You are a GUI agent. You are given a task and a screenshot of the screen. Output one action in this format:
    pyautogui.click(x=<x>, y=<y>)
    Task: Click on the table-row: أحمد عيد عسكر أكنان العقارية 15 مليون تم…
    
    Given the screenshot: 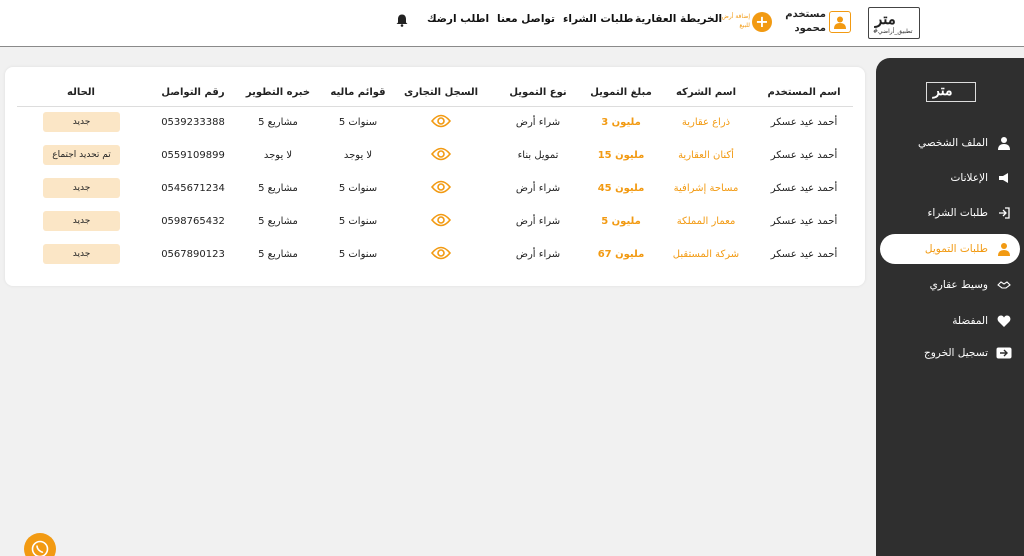 What is the action you would take?
    pyautogui.click(x=435, y=156)
    